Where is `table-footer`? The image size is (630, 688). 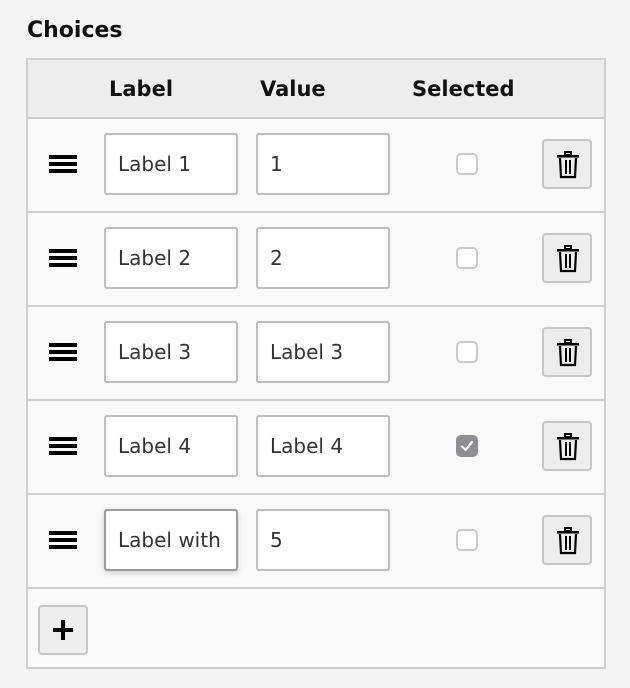 table-footer is located at coordinates (316, 628).